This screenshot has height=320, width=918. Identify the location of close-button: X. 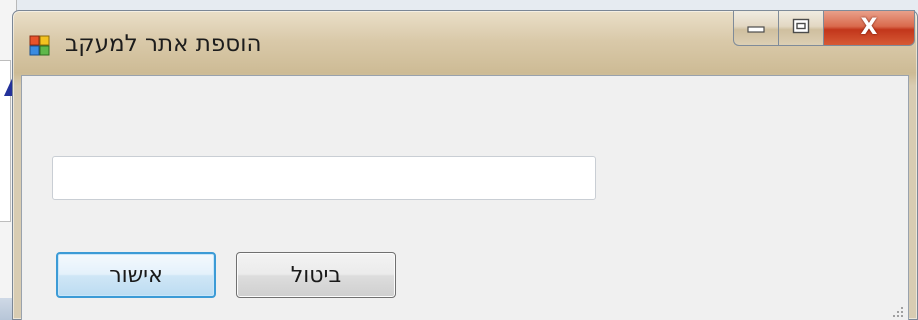
(869, 28).